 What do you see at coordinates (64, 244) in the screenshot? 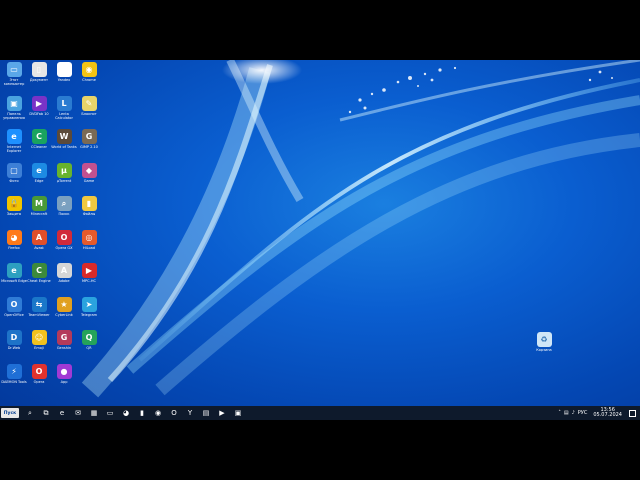
I see `desktop-shortcut: O Opera GX` at bounding box center [64, 244].